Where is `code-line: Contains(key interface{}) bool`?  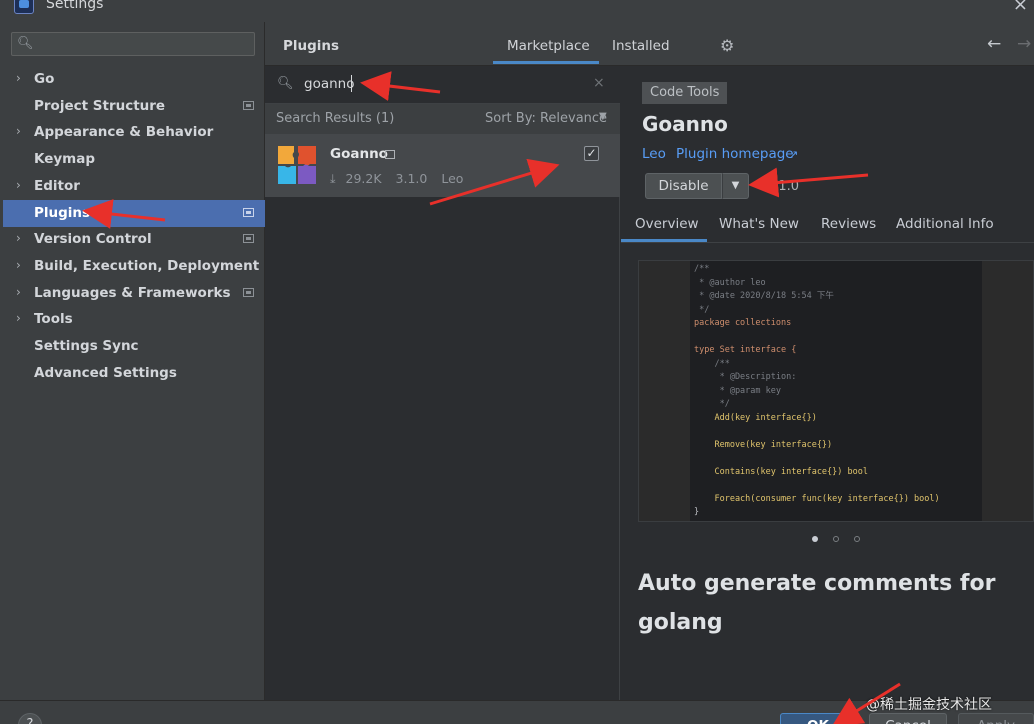
code-line: Contains(key interface{}) bool is located at coordinates (781, 471).